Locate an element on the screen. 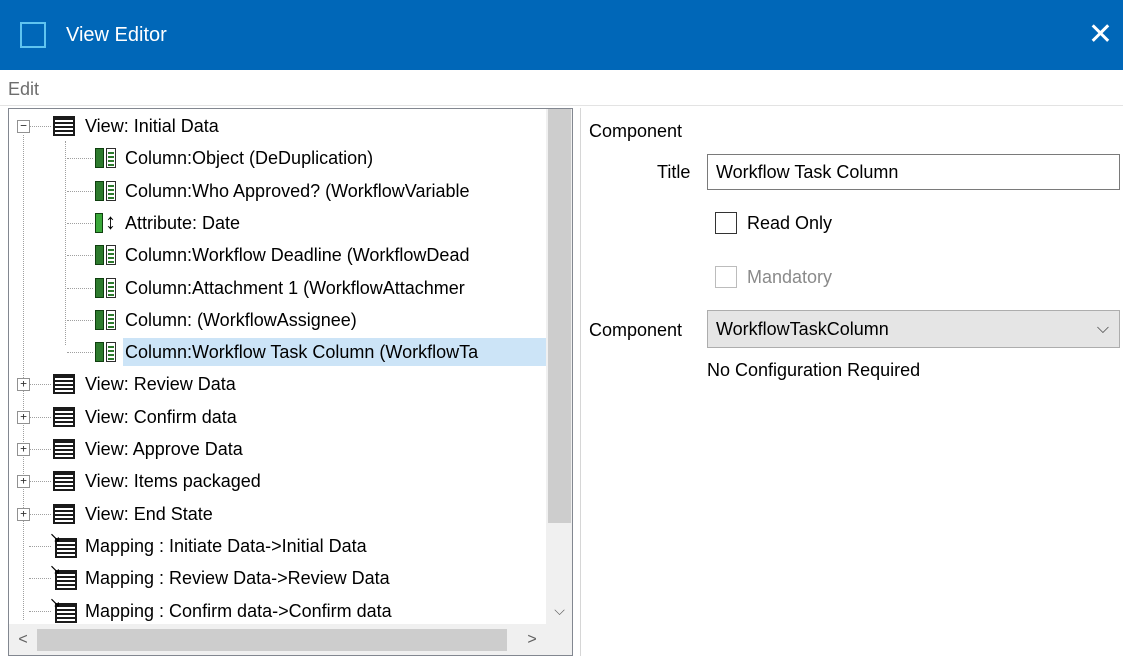  close-button: ✕ is located at coordinates (1100, 35).